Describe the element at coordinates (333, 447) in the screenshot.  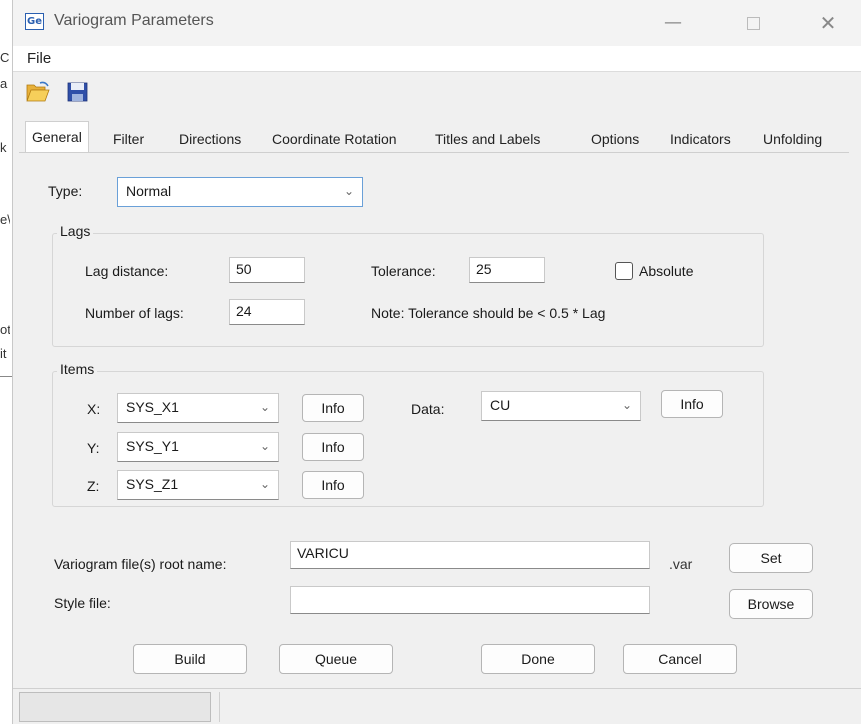
I see `y-info-button: Info` at that location.